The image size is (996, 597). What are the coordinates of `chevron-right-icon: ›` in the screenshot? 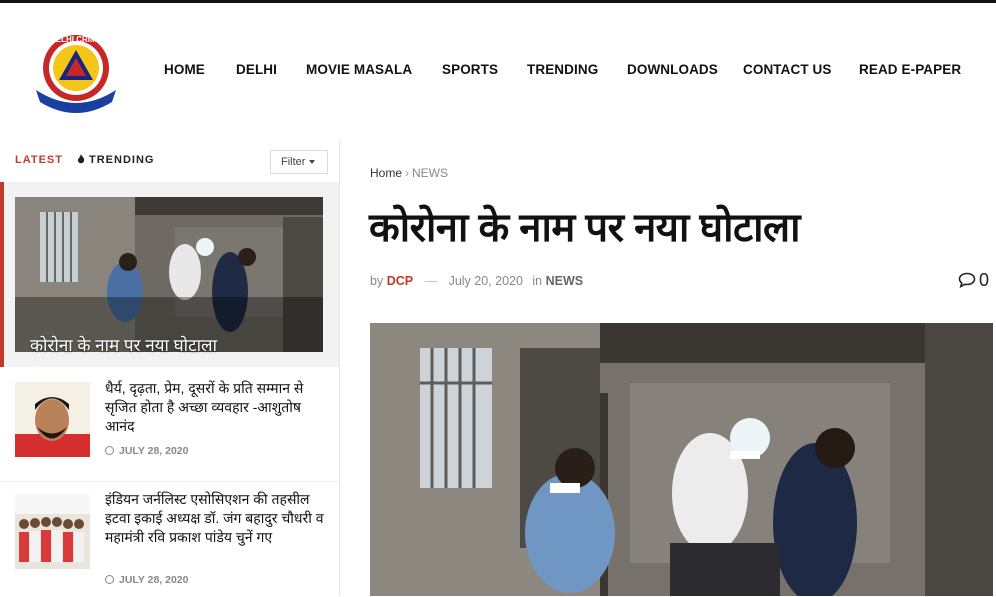 It's located at (407, 173).